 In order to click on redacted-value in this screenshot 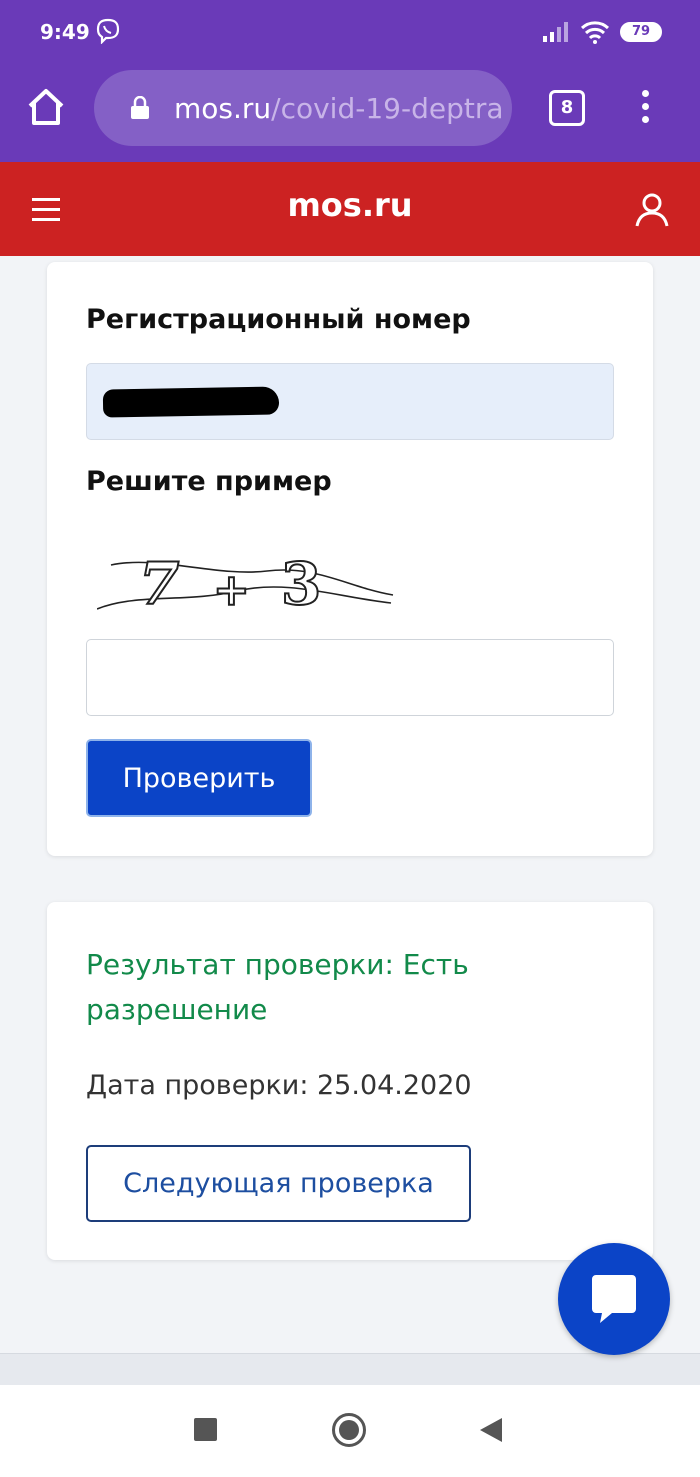, I will do `click(191, 402)`.